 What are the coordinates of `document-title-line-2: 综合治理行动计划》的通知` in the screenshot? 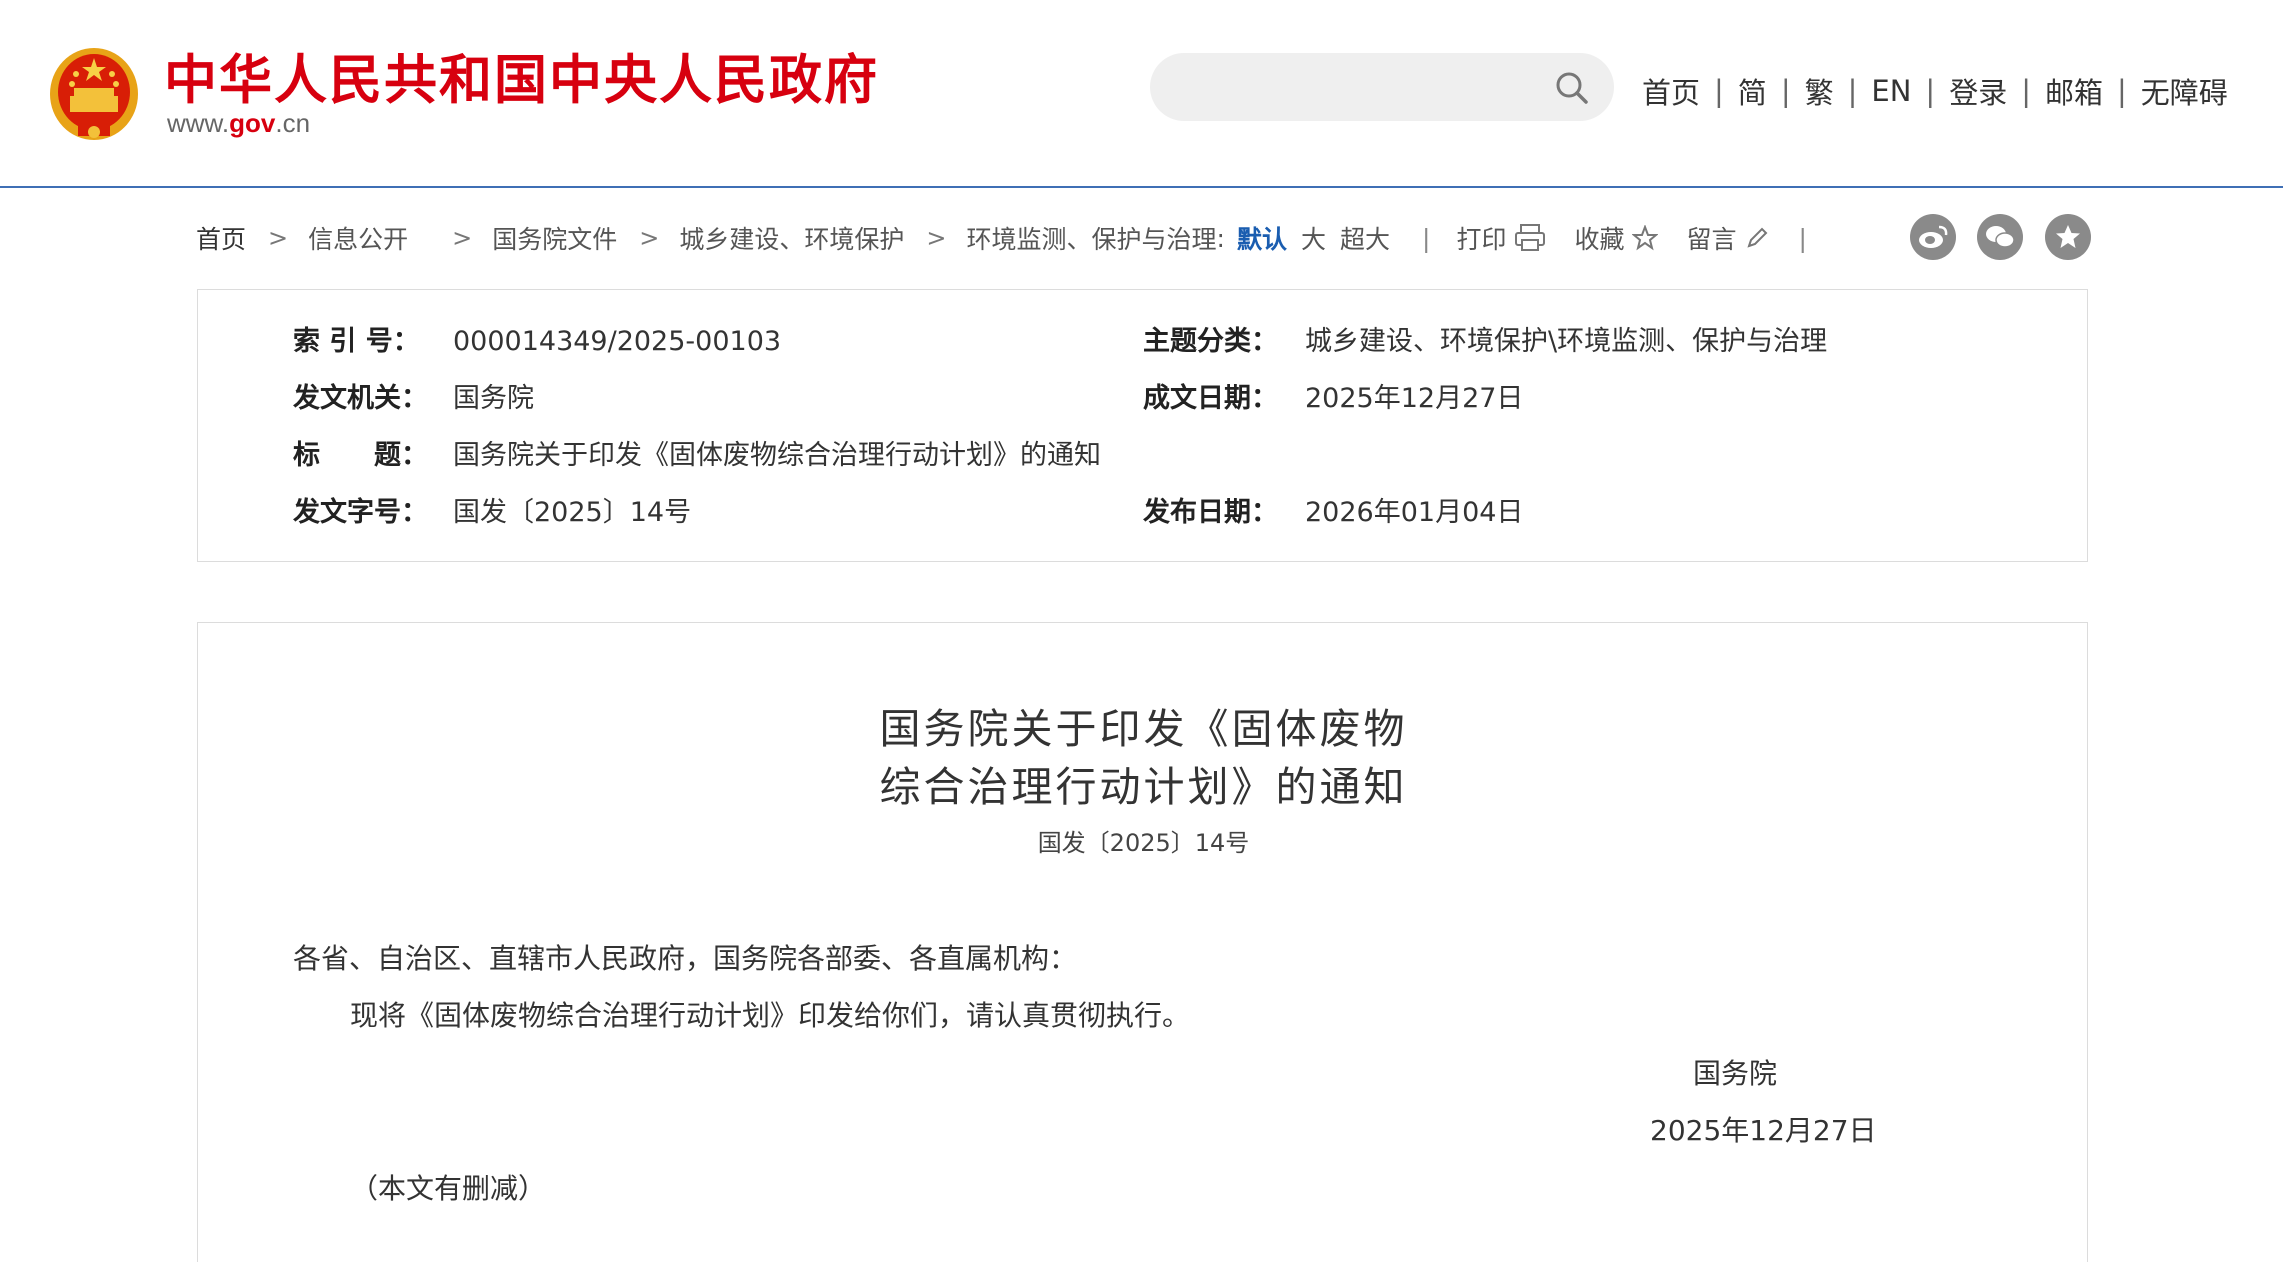 It's located at (1143, 787).